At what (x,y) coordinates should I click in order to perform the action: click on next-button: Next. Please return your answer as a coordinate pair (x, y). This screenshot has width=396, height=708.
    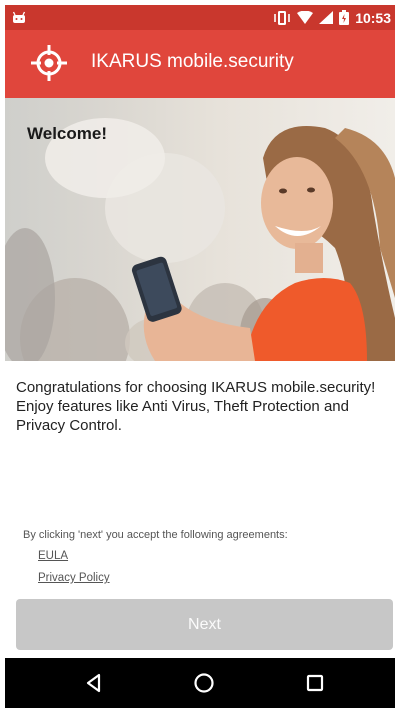
    Looking at the image, I should click on (204, 624).